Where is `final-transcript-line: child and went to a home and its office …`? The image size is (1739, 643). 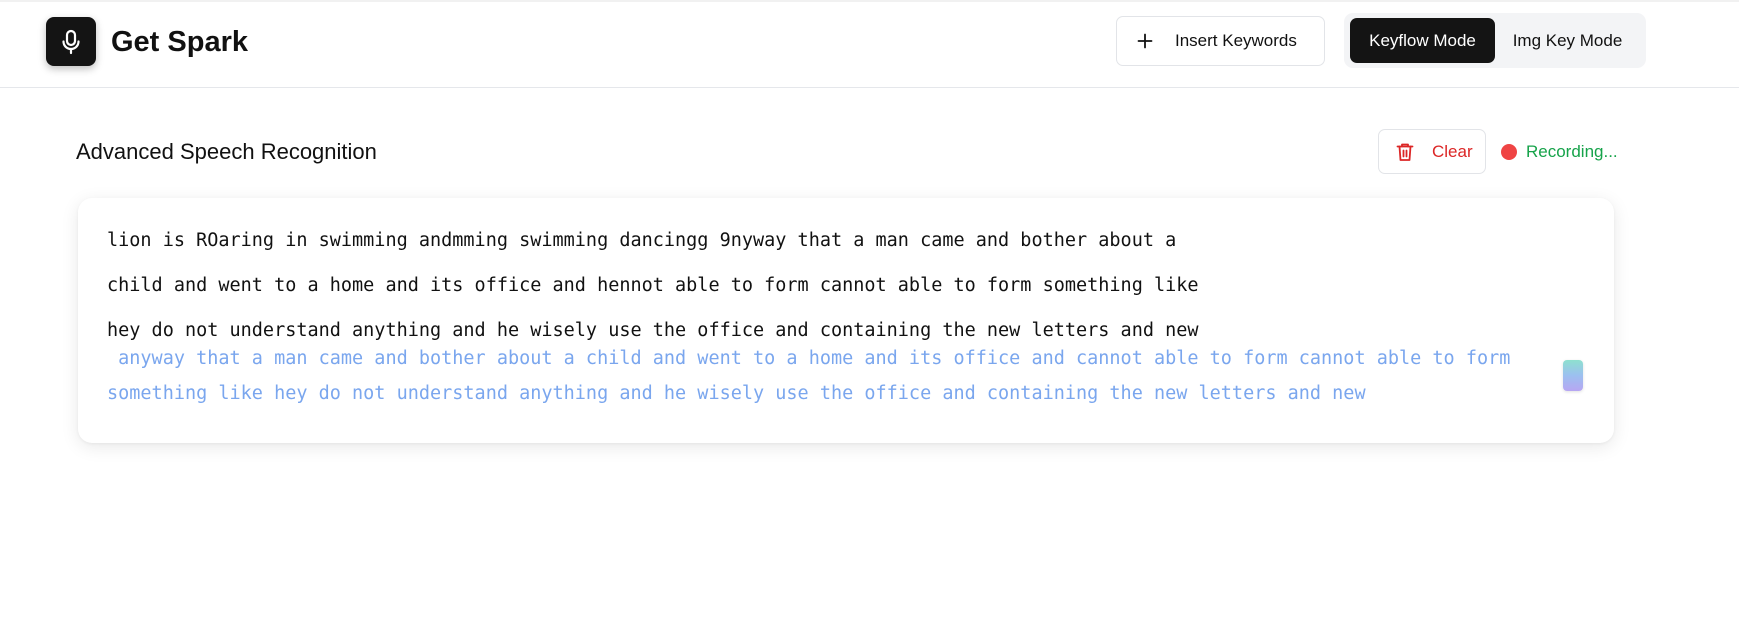
final-transcript-line: child and went to a home and its office … is located at coordinates (653, 285).